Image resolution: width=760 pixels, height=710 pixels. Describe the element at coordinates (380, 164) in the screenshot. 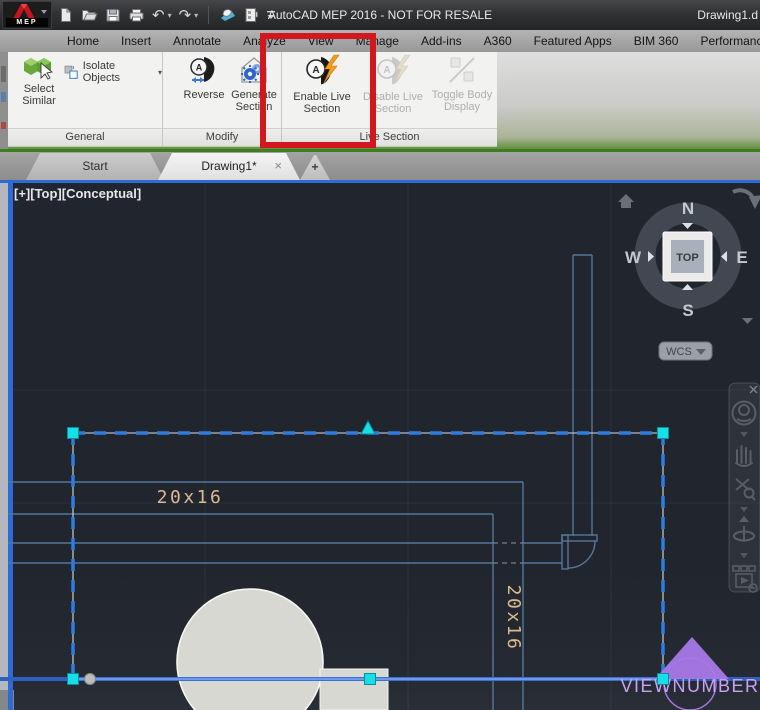

I see `file-tab-bar: Start Drawing1* × +` at that location.